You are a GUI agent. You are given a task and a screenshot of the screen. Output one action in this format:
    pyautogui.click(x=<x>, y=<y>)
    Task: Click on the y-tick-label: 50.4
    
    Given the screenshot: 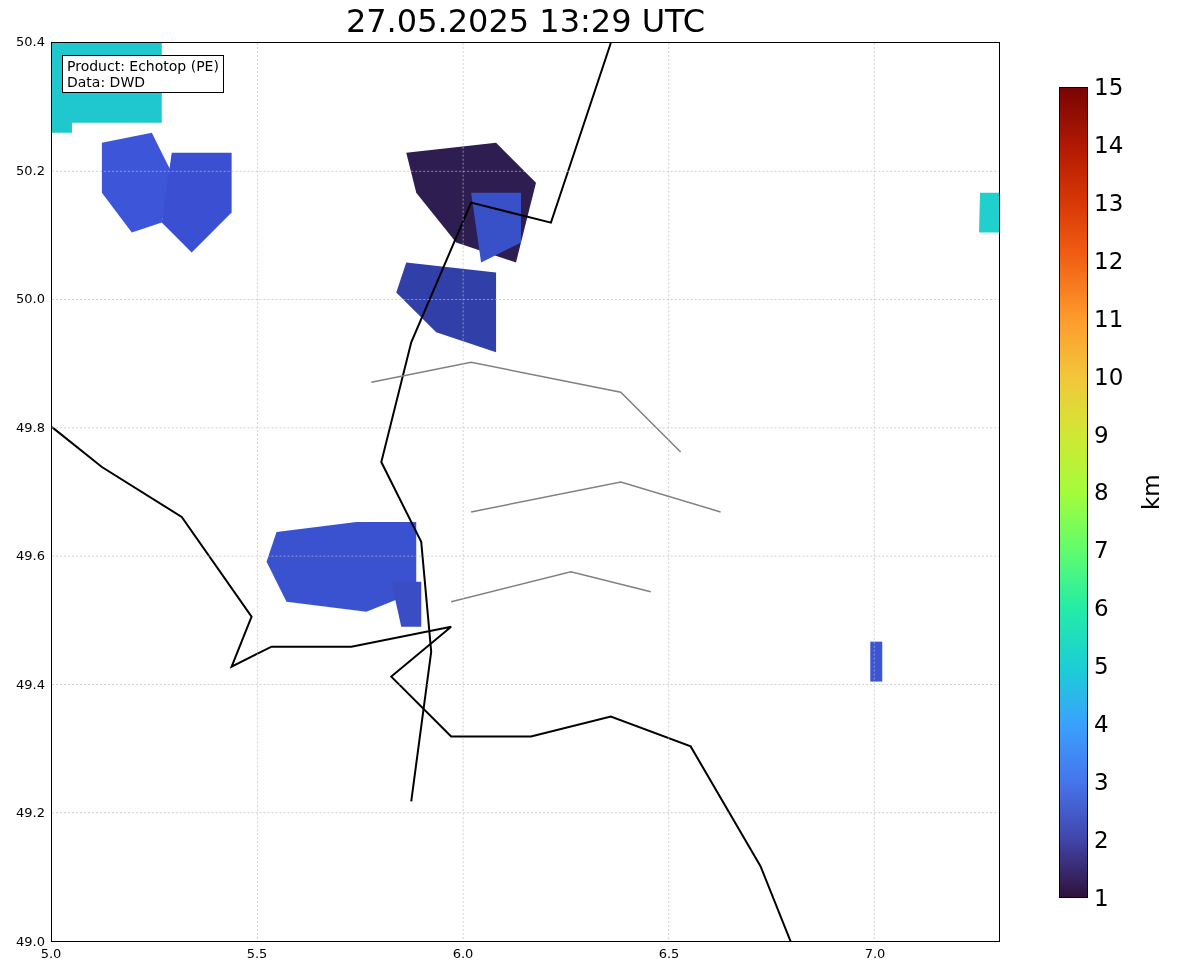 What is the action you would take?
    pyautogui.click(x=30, y=42)
    